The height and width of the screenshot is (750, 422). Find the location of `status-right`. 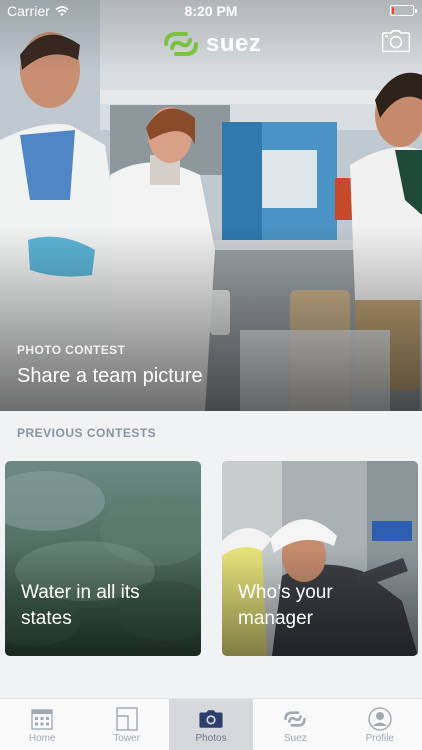

status-right is located at coordinates (403, 10).